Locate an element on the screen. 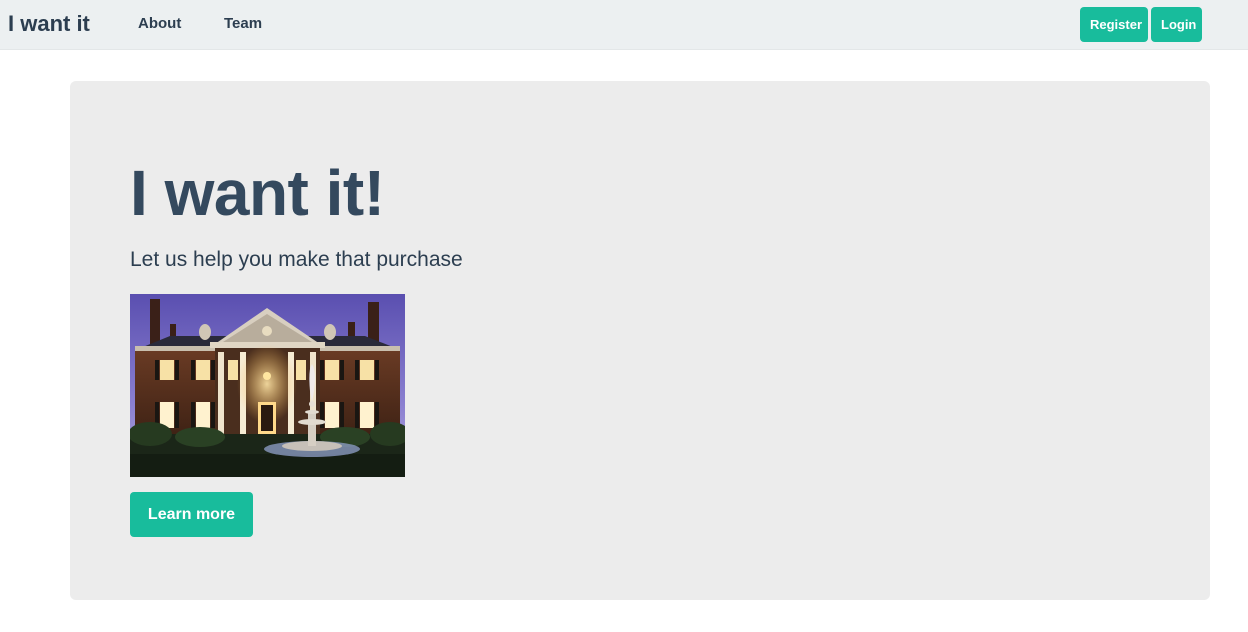 Image resolution: width=1248 pixels, height=632 pixels. learn-more-button: Learn more is located at coordinates (191, 514).